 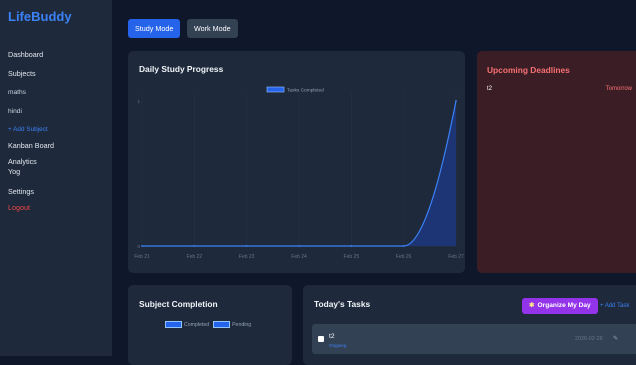 What do you see at coordinates (31, 73) in the screenshot?
I see `sidebar-item-subjects: Subjects` at bounding box center [31, 73].